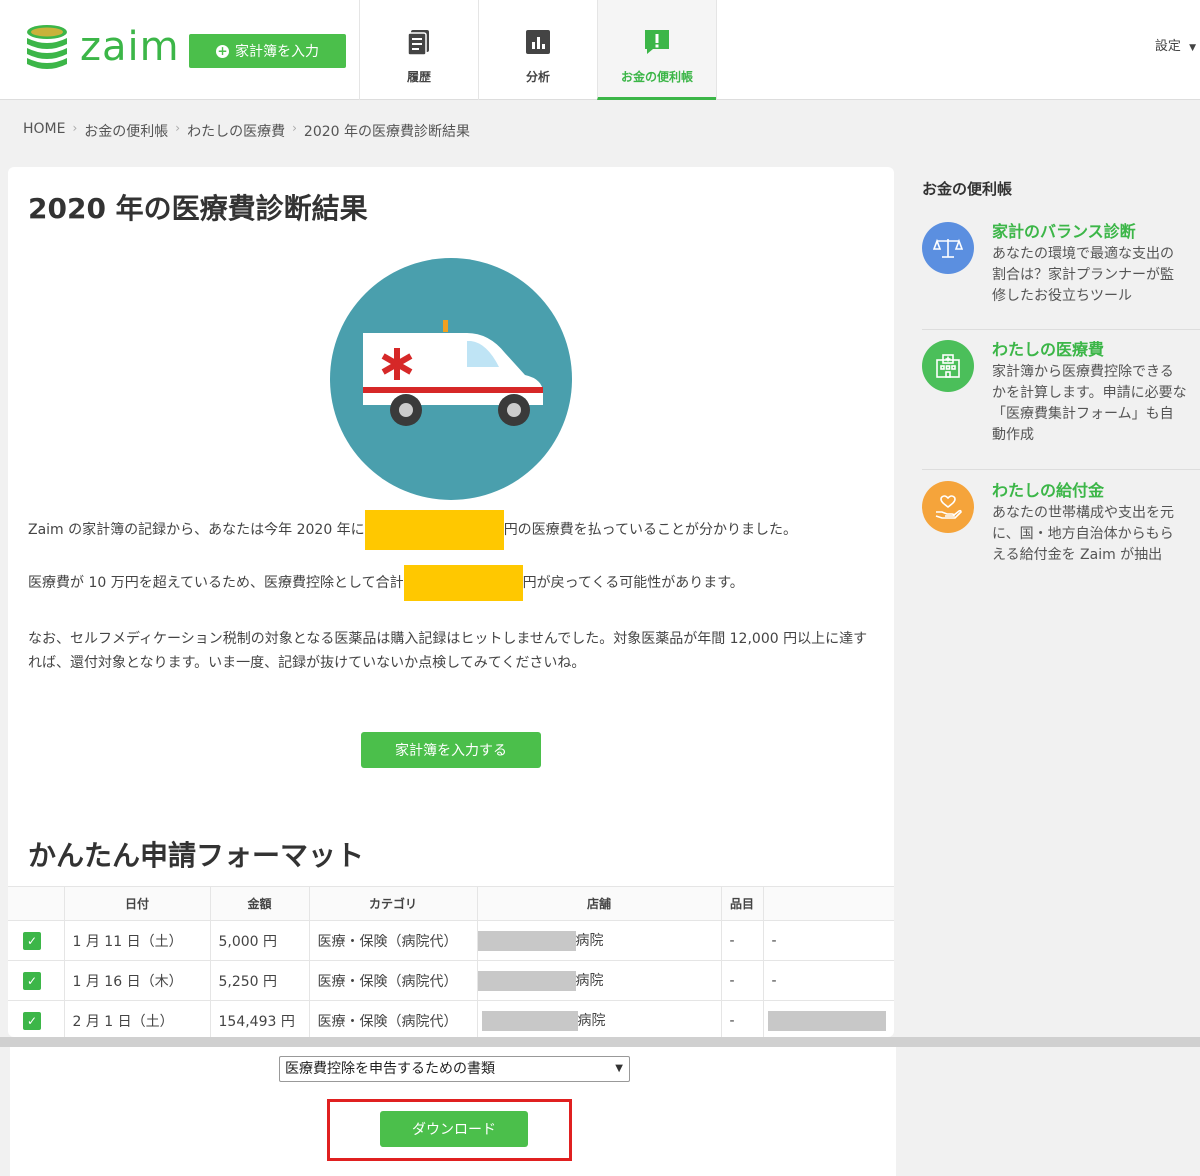 The width and height of the screenshot is (1200, 1176). I want to click on breadcrumb-money-handbook: お金の便利帳, so click(126, 131).